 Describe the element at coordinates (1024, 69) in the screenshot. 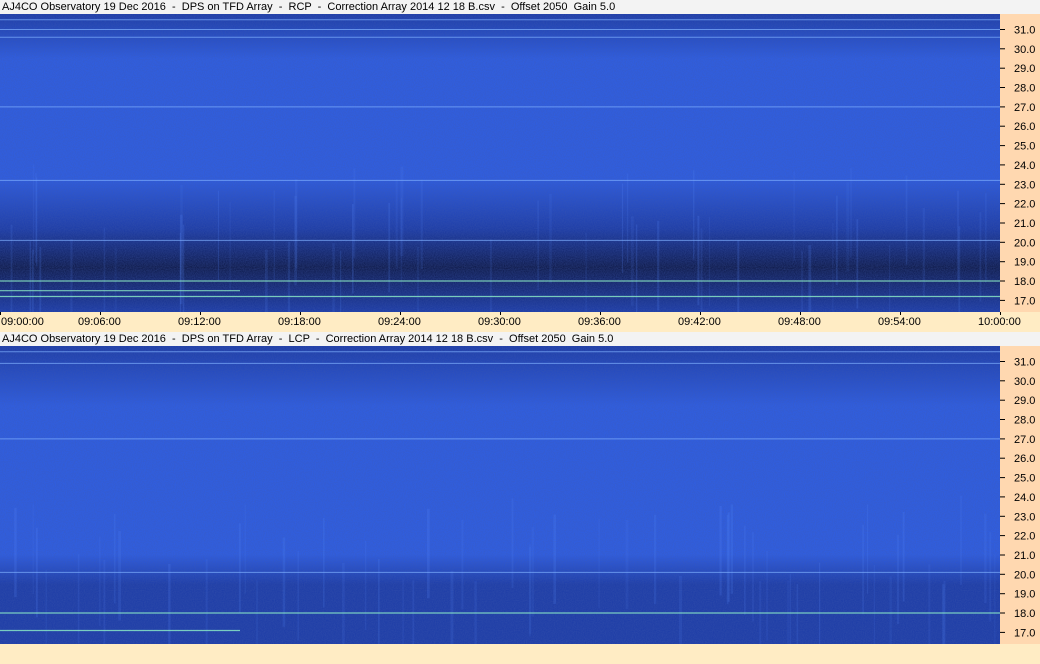

I see `y-tick-label: 29.0` at that location.